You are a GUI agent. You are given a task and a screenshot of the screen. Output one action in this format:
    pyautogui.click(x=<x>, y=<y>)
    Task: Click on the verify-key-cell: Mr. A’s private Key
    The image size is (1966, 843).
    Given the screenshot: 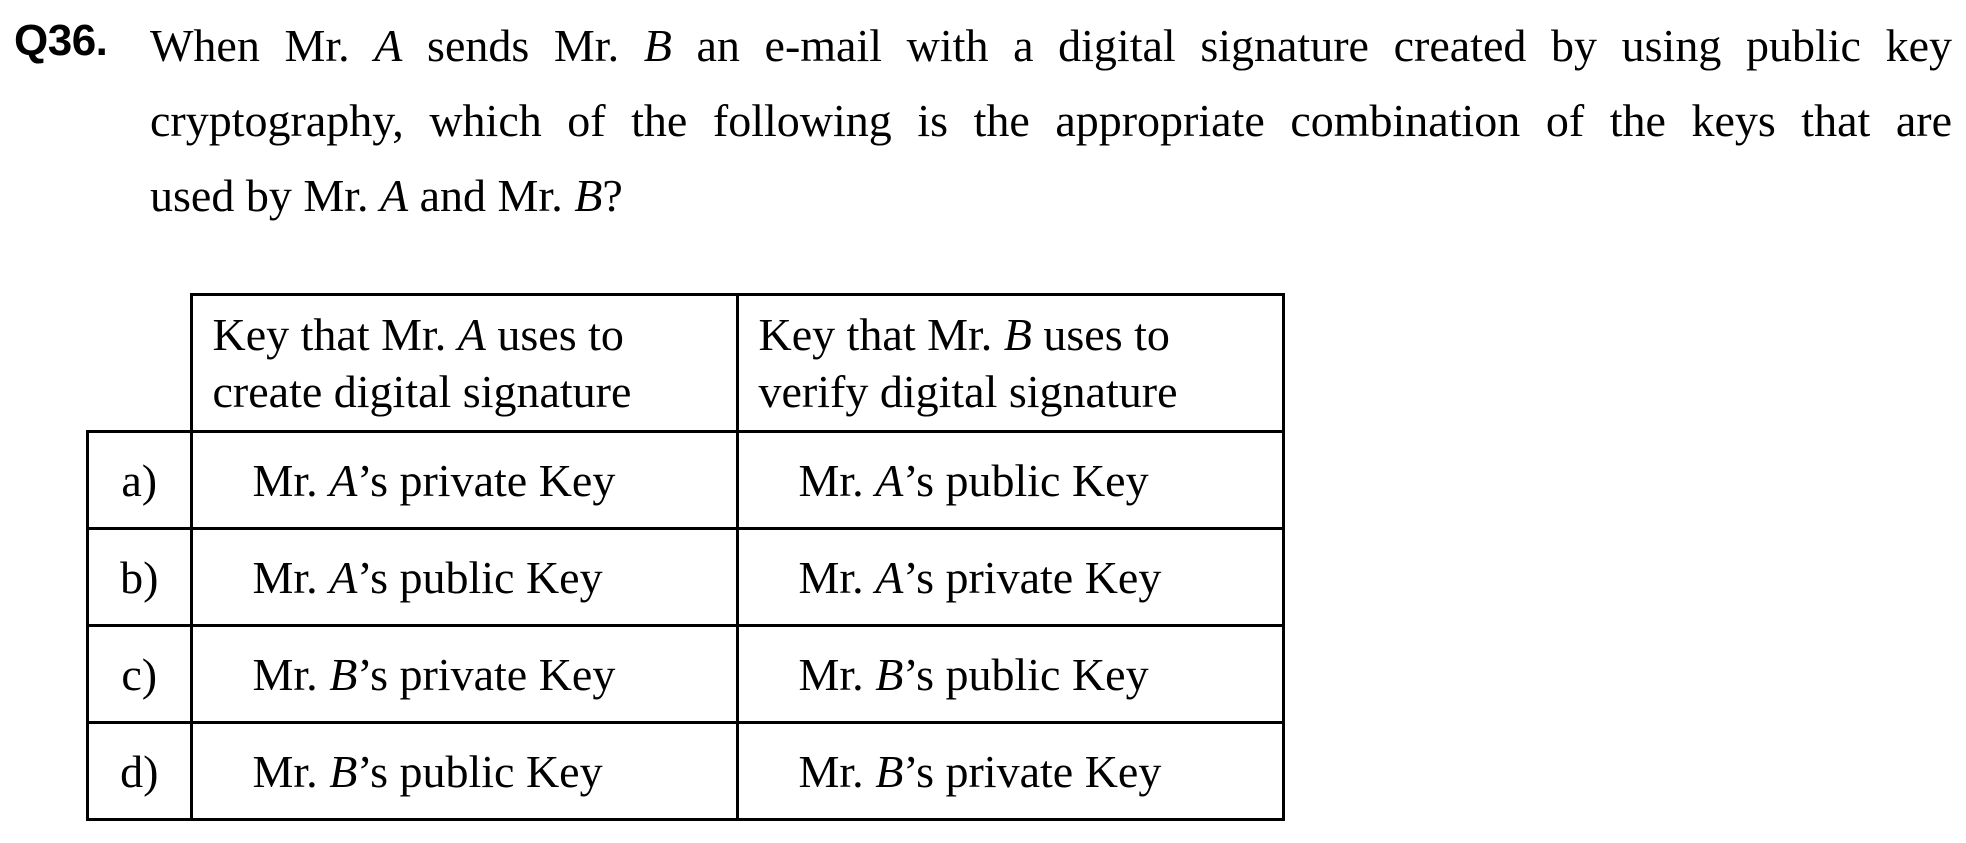 What is the action you would take?
    pyautogui.click(x=1010, y=577)
    